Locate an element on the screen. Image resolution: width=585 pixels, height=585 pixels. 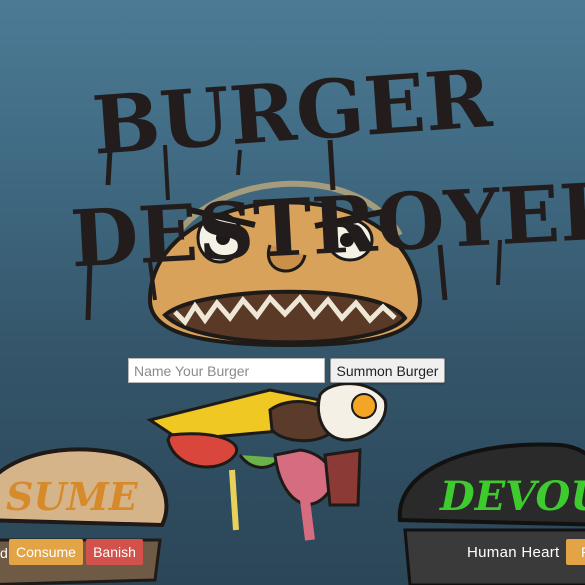
ingredient-label: Human Heart is located at coordinates (513, 552).